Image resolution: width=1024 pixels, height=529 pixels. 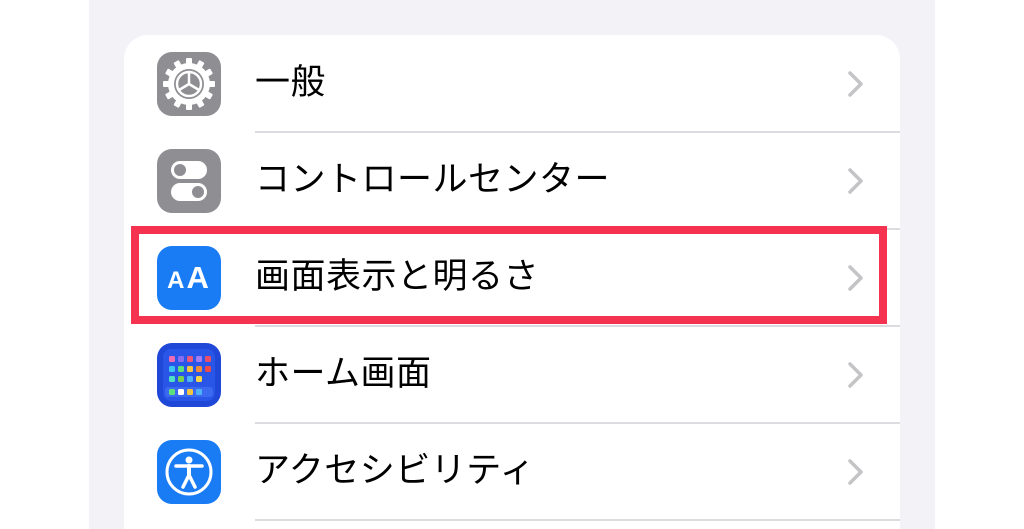 I want to click on settings-row-accessibility: アクセシビリティ, so click(x=512, y=471).